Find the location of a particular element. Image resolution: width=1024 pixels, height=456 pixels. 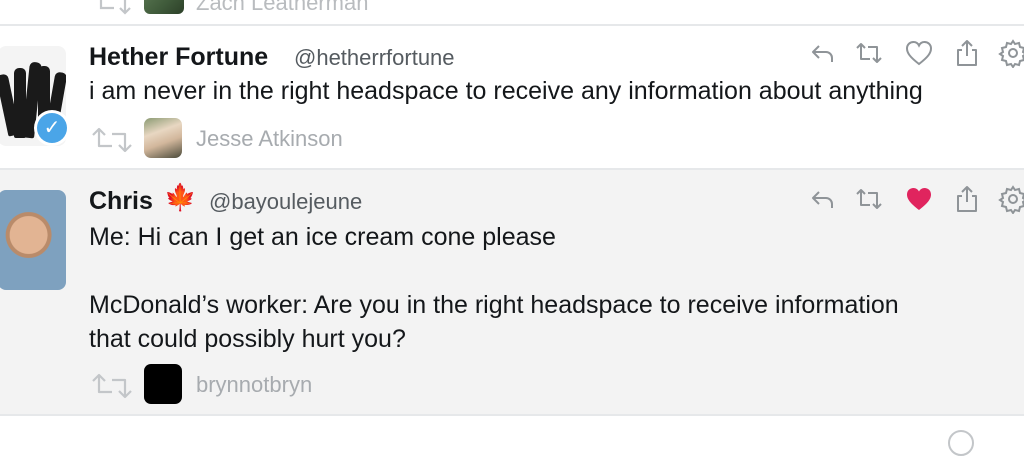

handle: @bayoulejeune is located at coordinates (285, 202).